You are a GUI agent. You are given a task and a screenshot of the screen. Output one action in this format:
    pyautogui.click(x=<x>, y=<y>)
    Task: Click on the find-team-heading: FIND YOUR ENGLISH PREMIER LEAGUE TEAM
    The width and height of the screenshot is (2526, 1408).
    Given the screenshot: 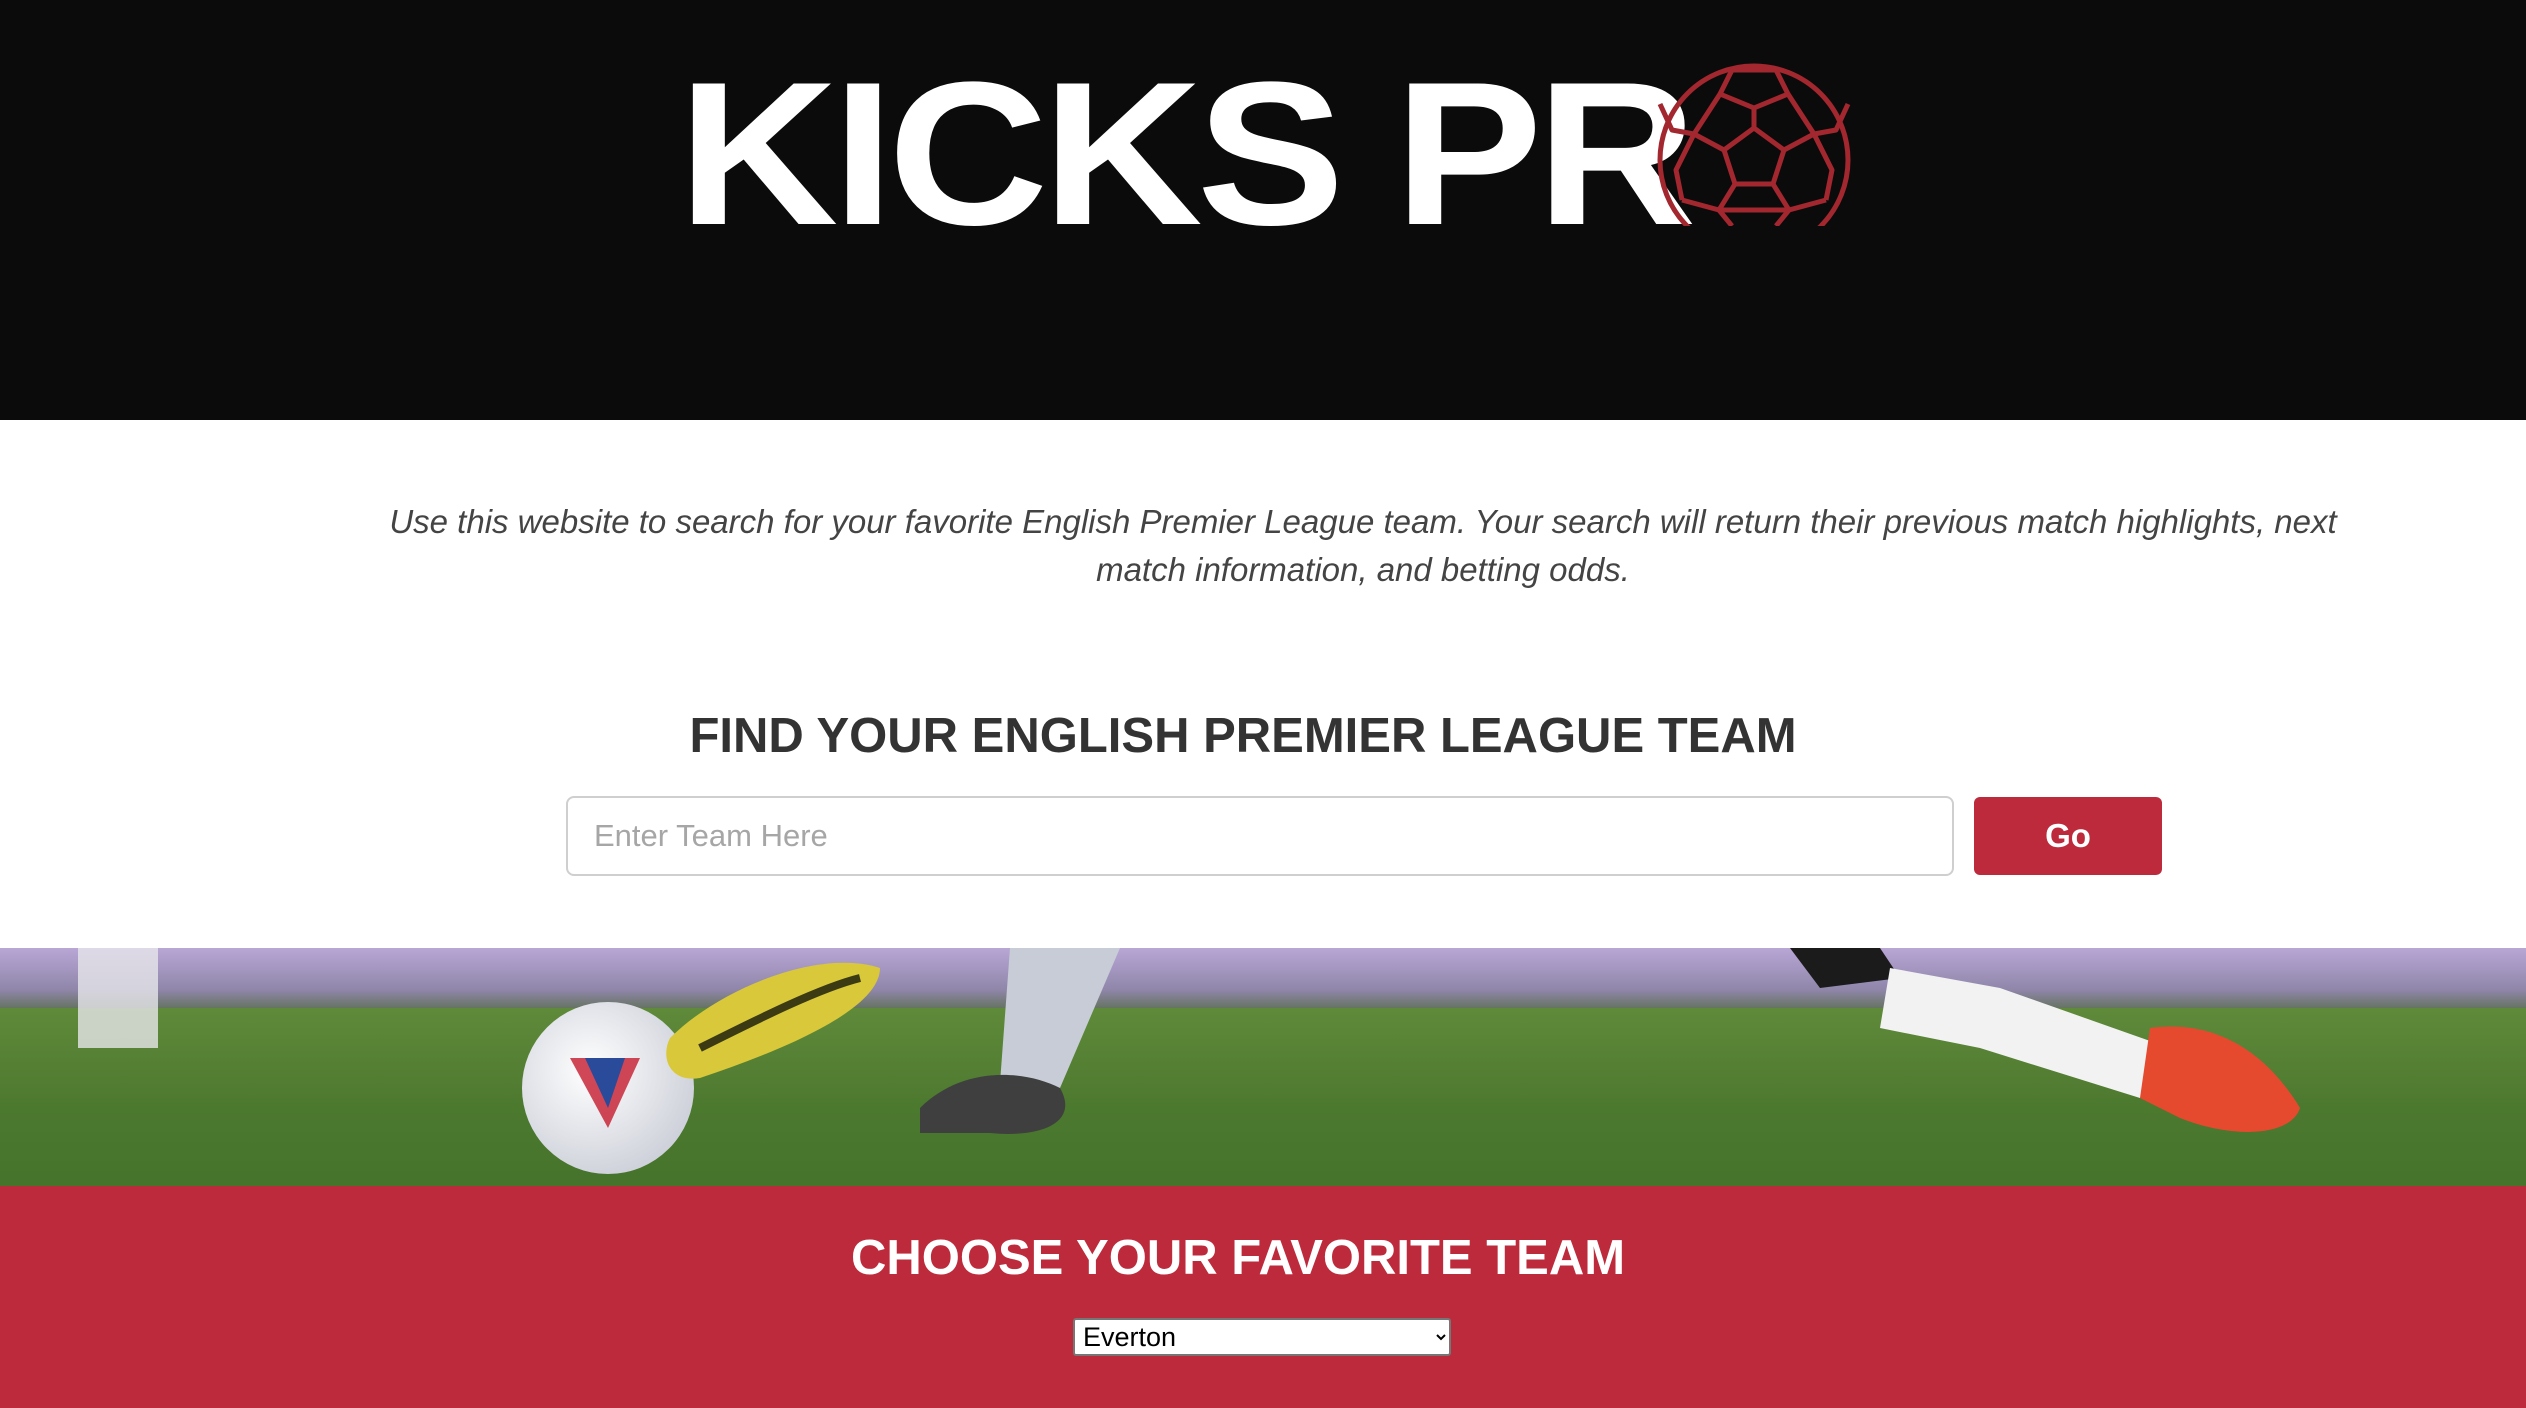 What is the action you would take?
    pyautogui.click(x=1263, y=736)
    